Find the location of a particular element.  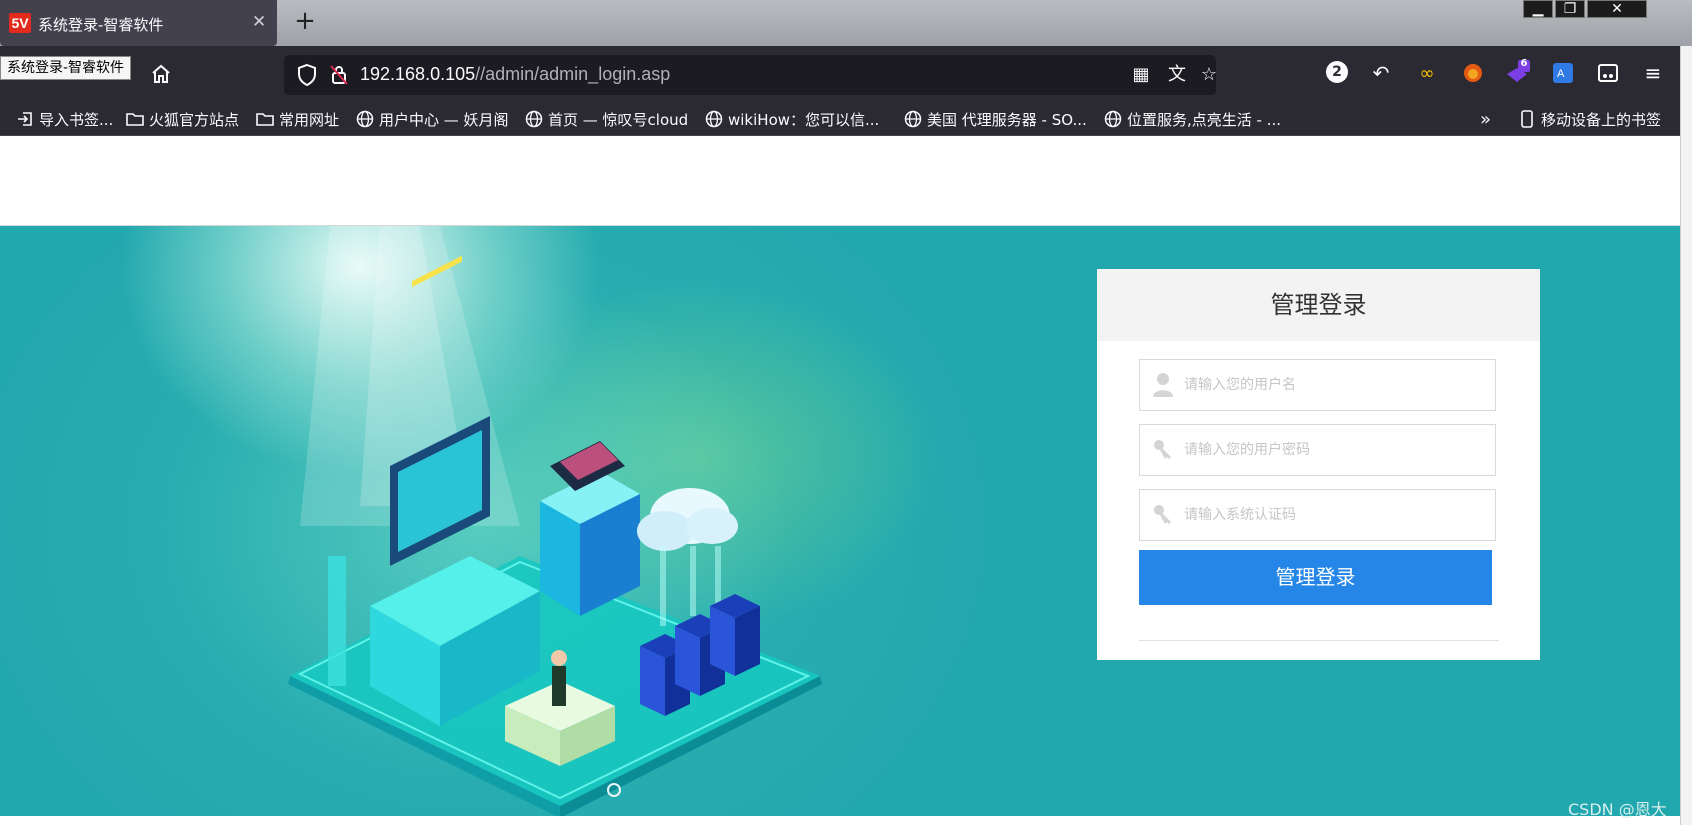

url-host: 192.168.0.105 is located at coordinates (418, 74).